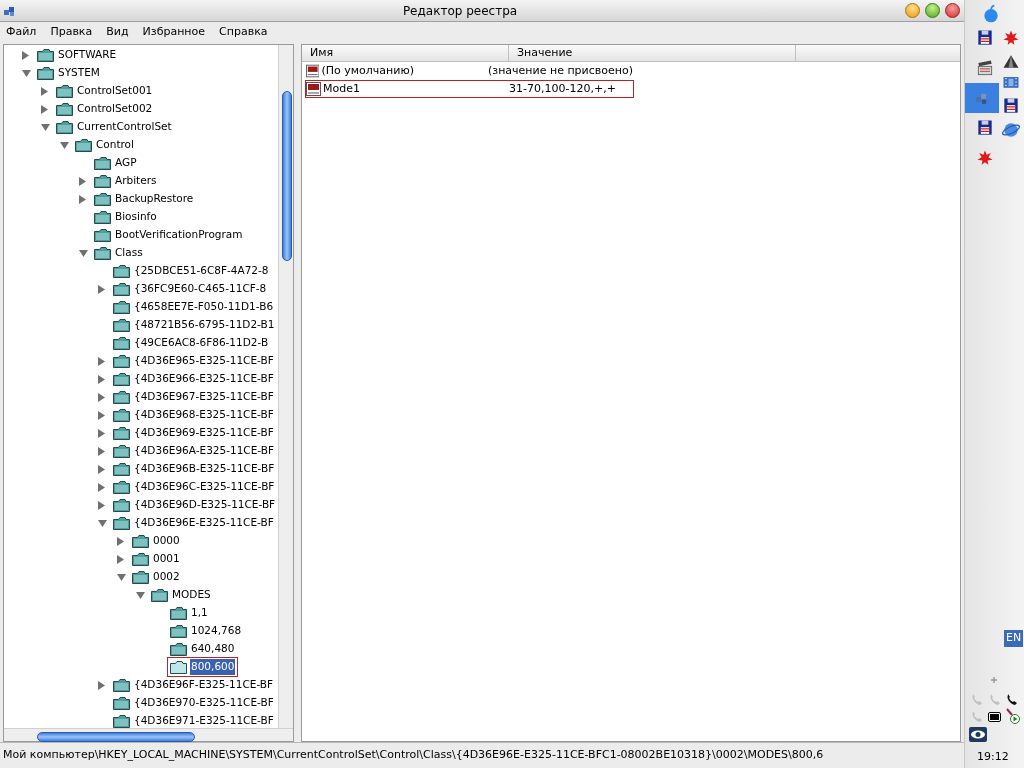 The image size is (1024, 768). What do you see at coordinates (1014, 638) in the screenshot?
I see `language-indicator: EN` at bounding box center [1014, 638].